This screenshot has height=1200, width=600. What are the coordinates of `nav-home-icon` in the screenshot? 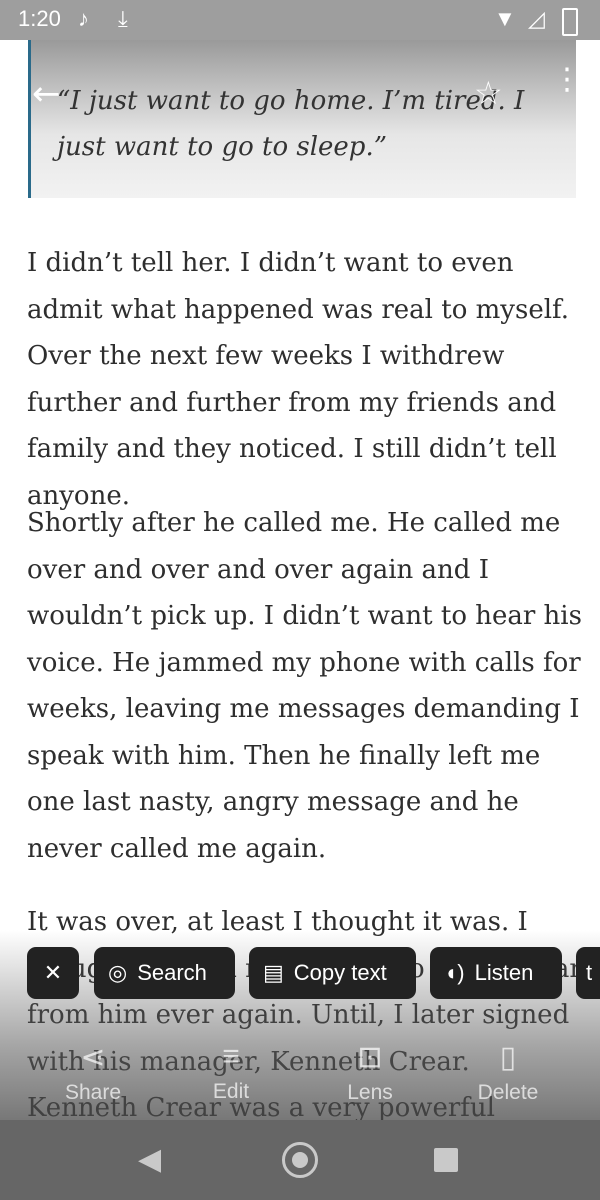 It's located at (300, 1160).